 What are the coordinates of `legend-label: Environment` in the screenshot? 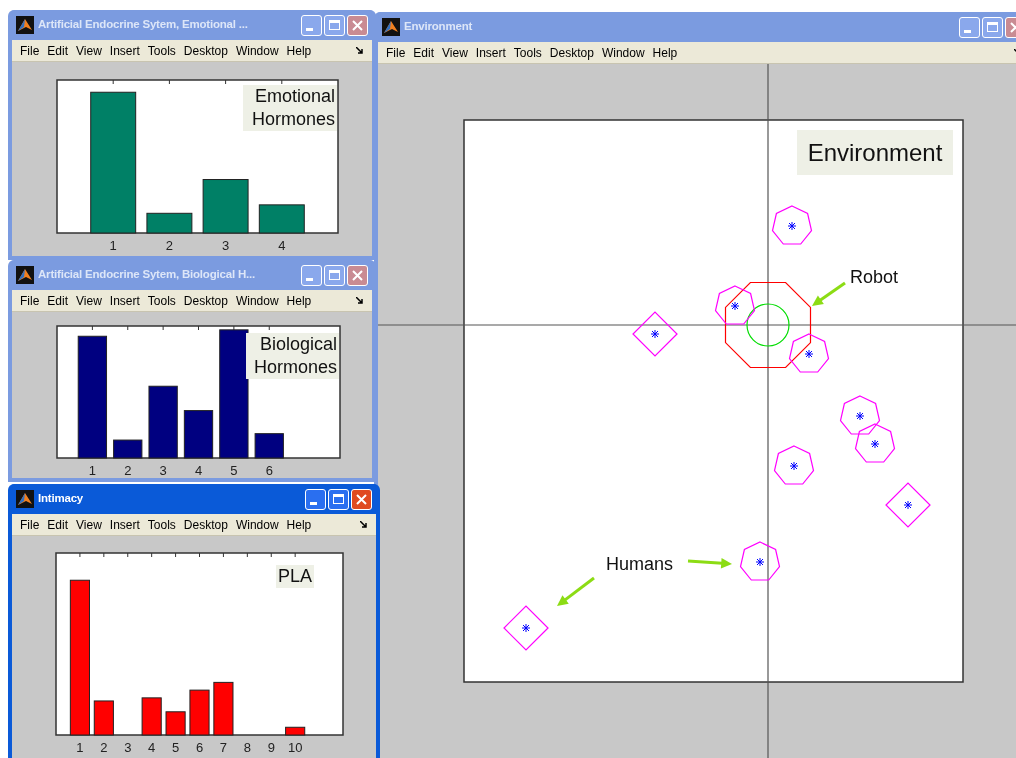 It's located at (875, 152).